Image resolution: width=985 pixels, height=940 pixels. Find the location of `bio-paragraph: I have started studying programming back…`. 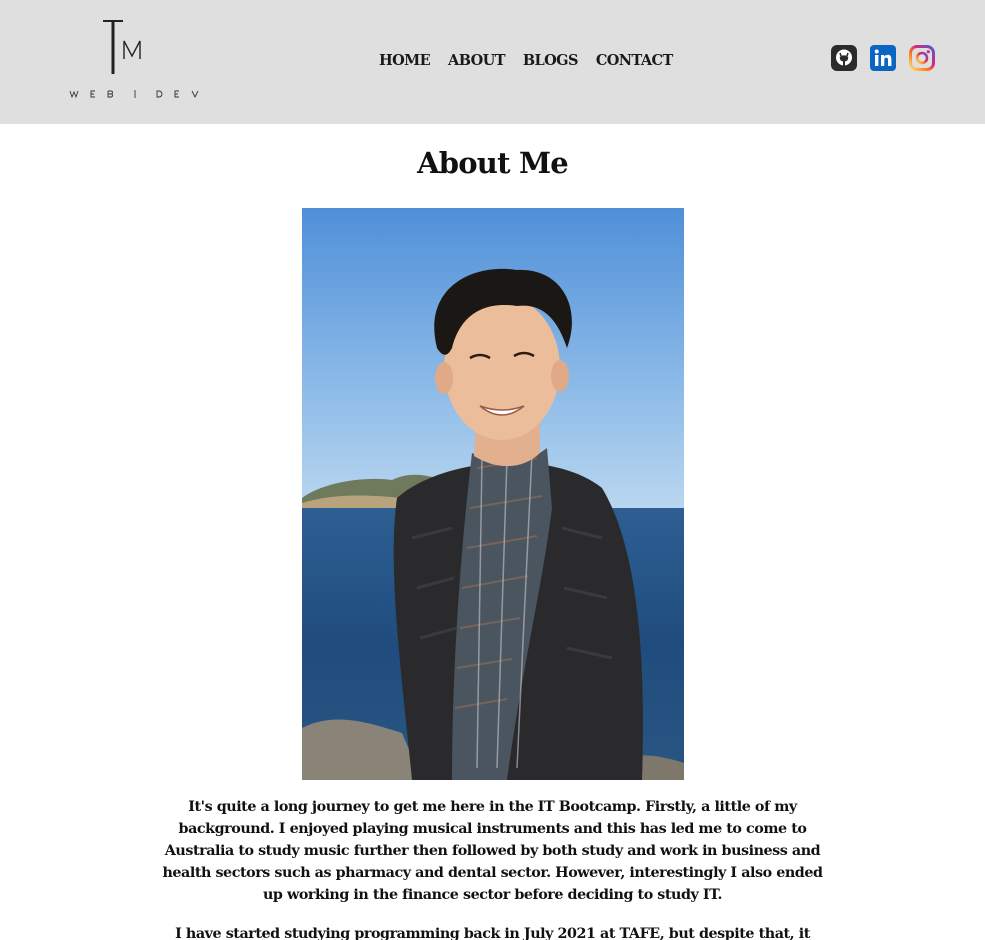

bio-paragraph: I have started studying programming back… is located at coordinates (492, 933).